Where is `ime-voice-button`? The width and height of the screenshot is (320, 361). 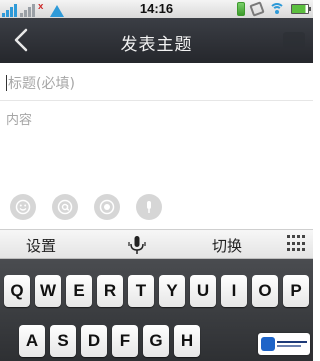
ime-voice-button is located at coordinates (137, 245).